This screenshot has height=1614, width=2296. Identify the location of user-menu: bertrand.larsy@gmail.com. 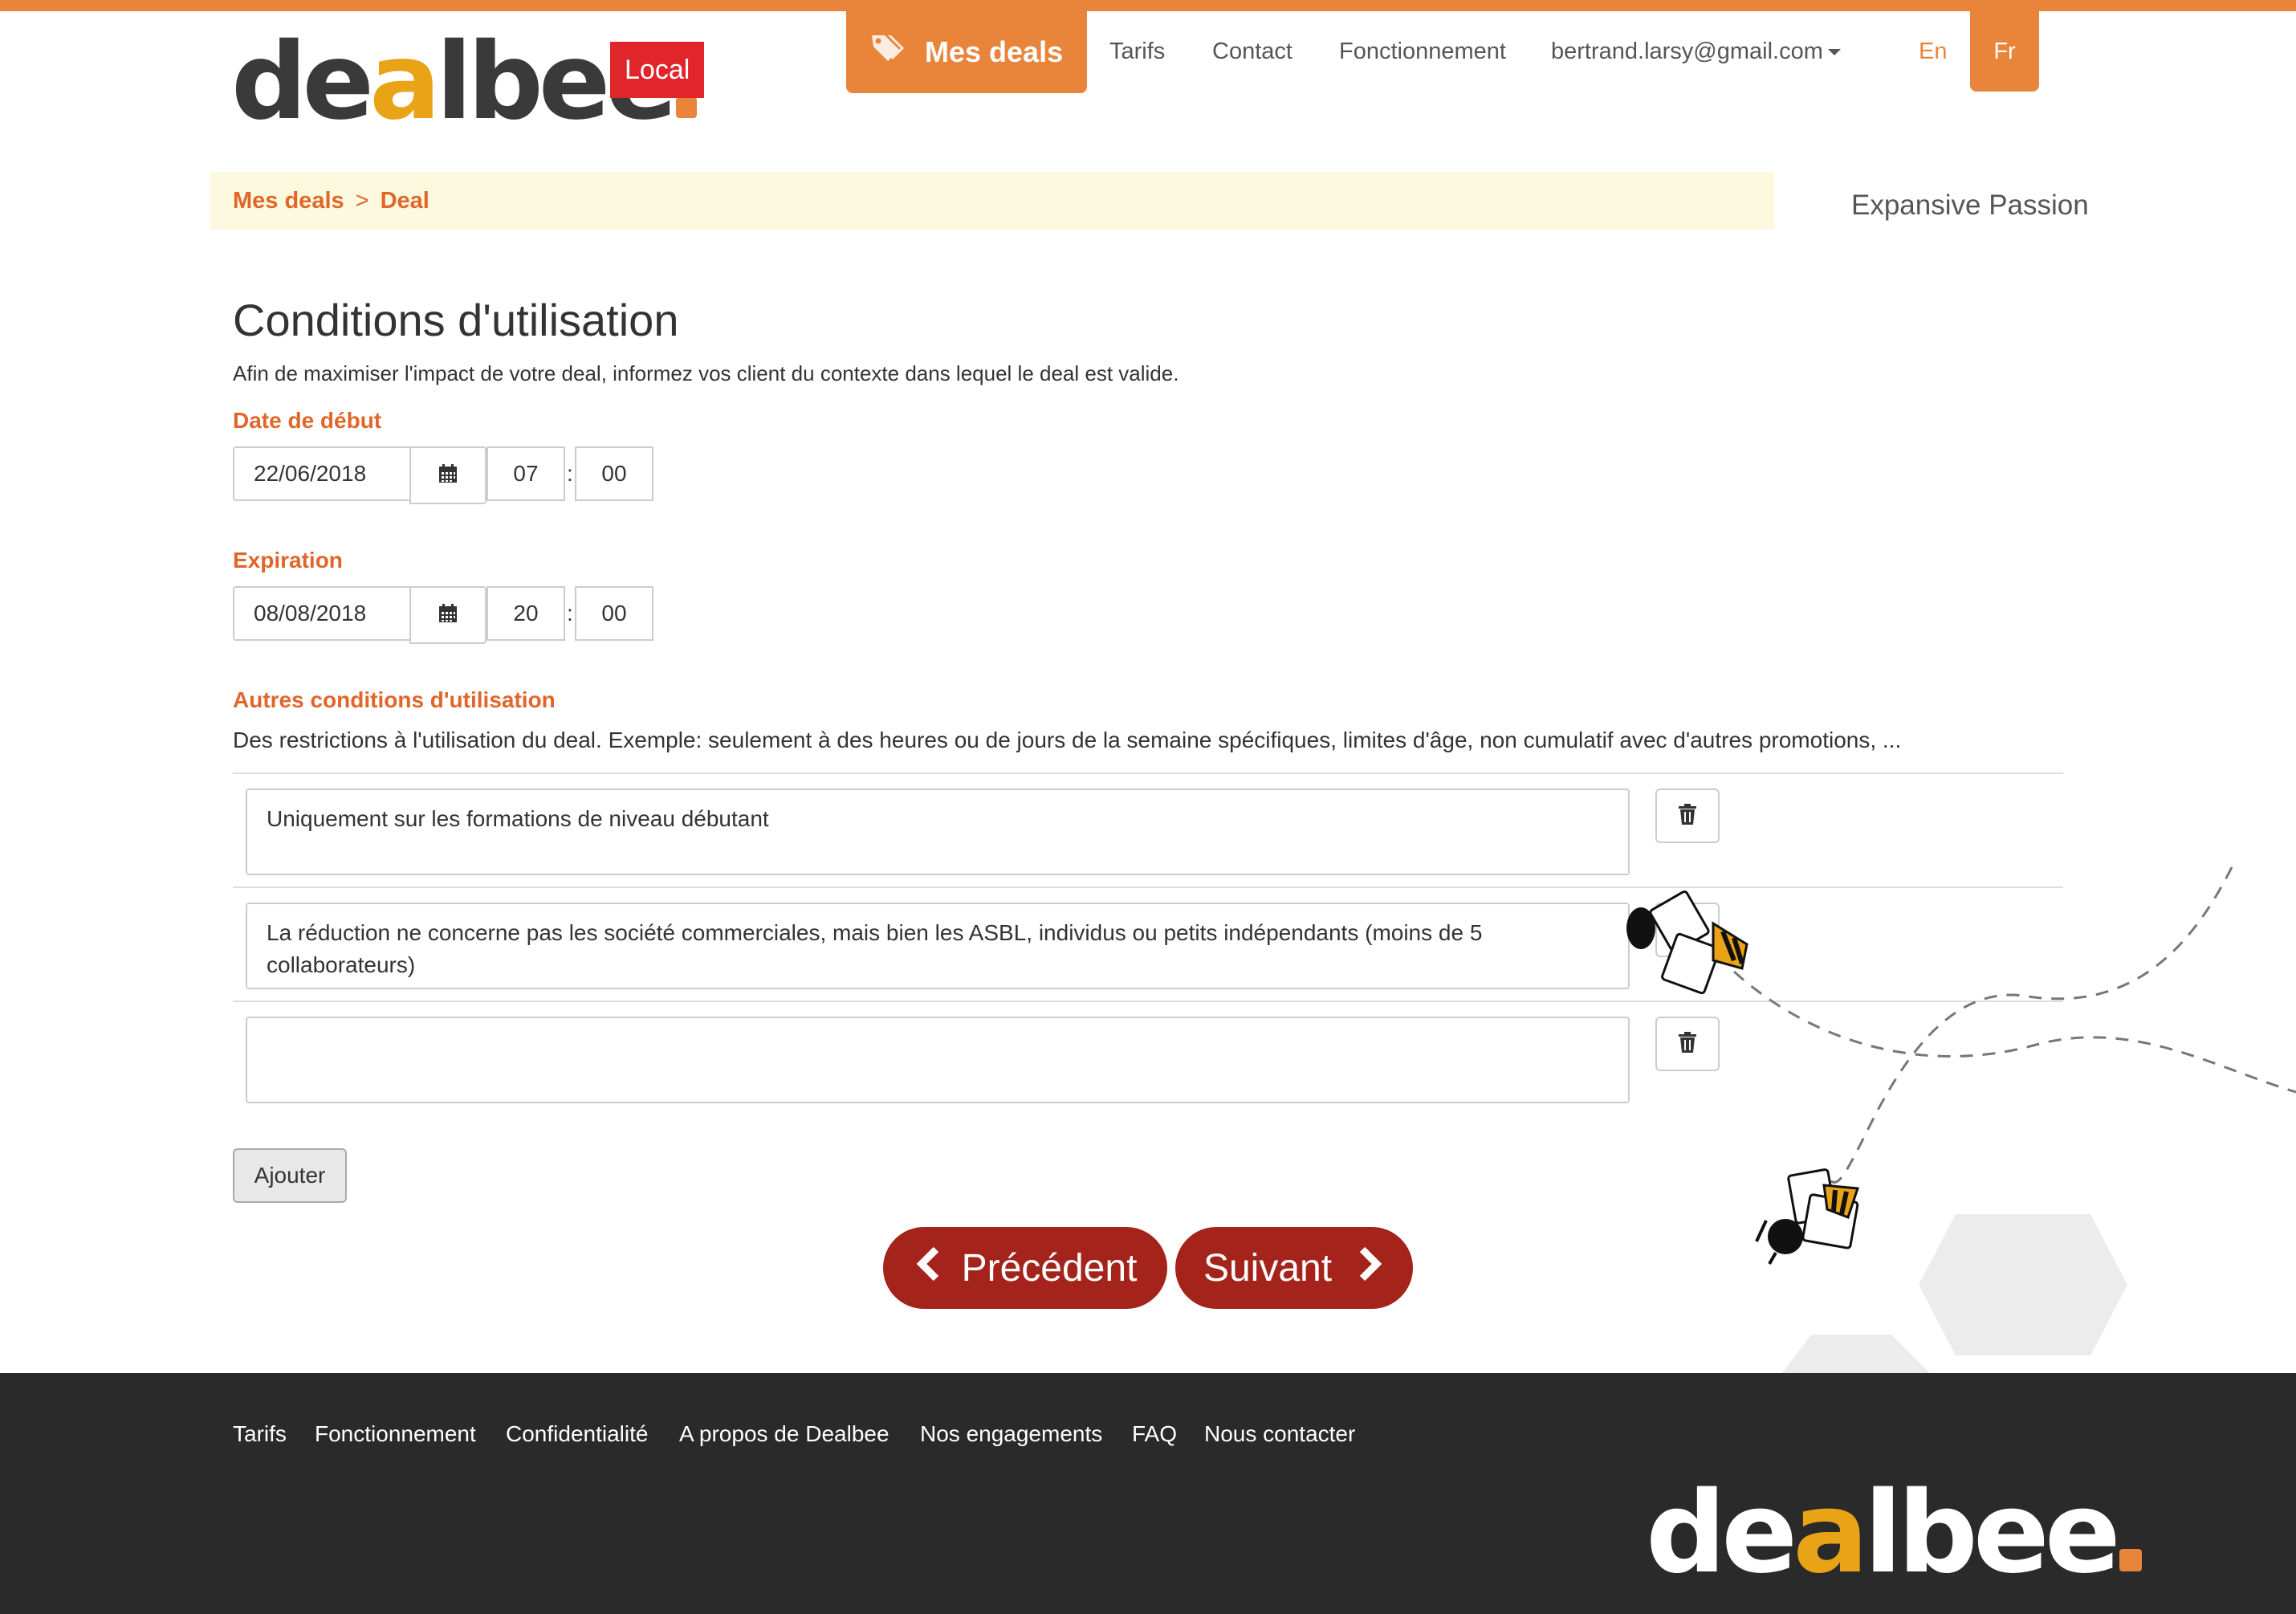
(1696, 52).